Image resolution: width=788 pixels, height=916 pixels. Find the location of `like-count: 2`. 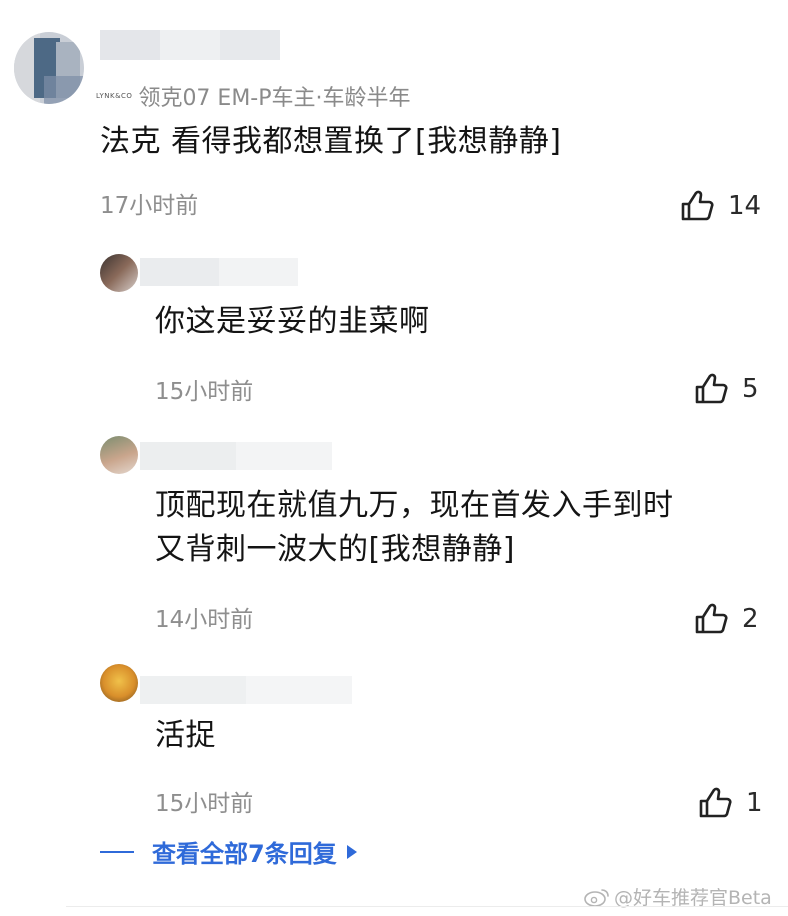

like-count: 2 is located at coordinates (750, 619).